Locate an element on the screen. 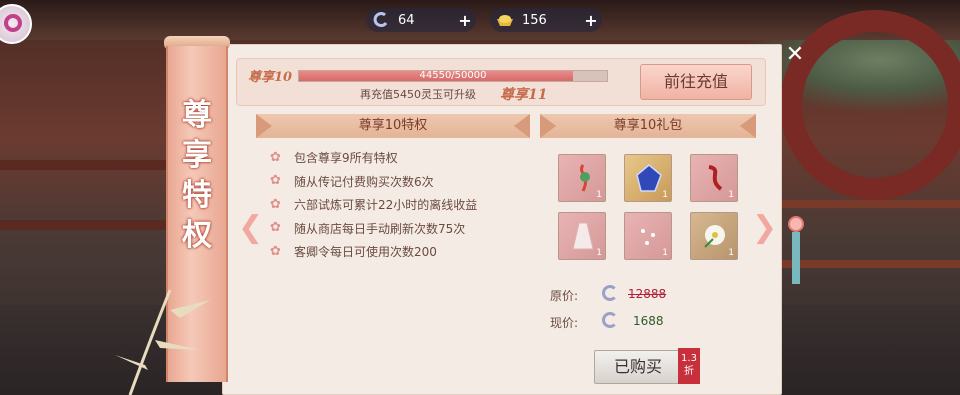  purchased-button: 已购买 is located at coordinates (638, 367).